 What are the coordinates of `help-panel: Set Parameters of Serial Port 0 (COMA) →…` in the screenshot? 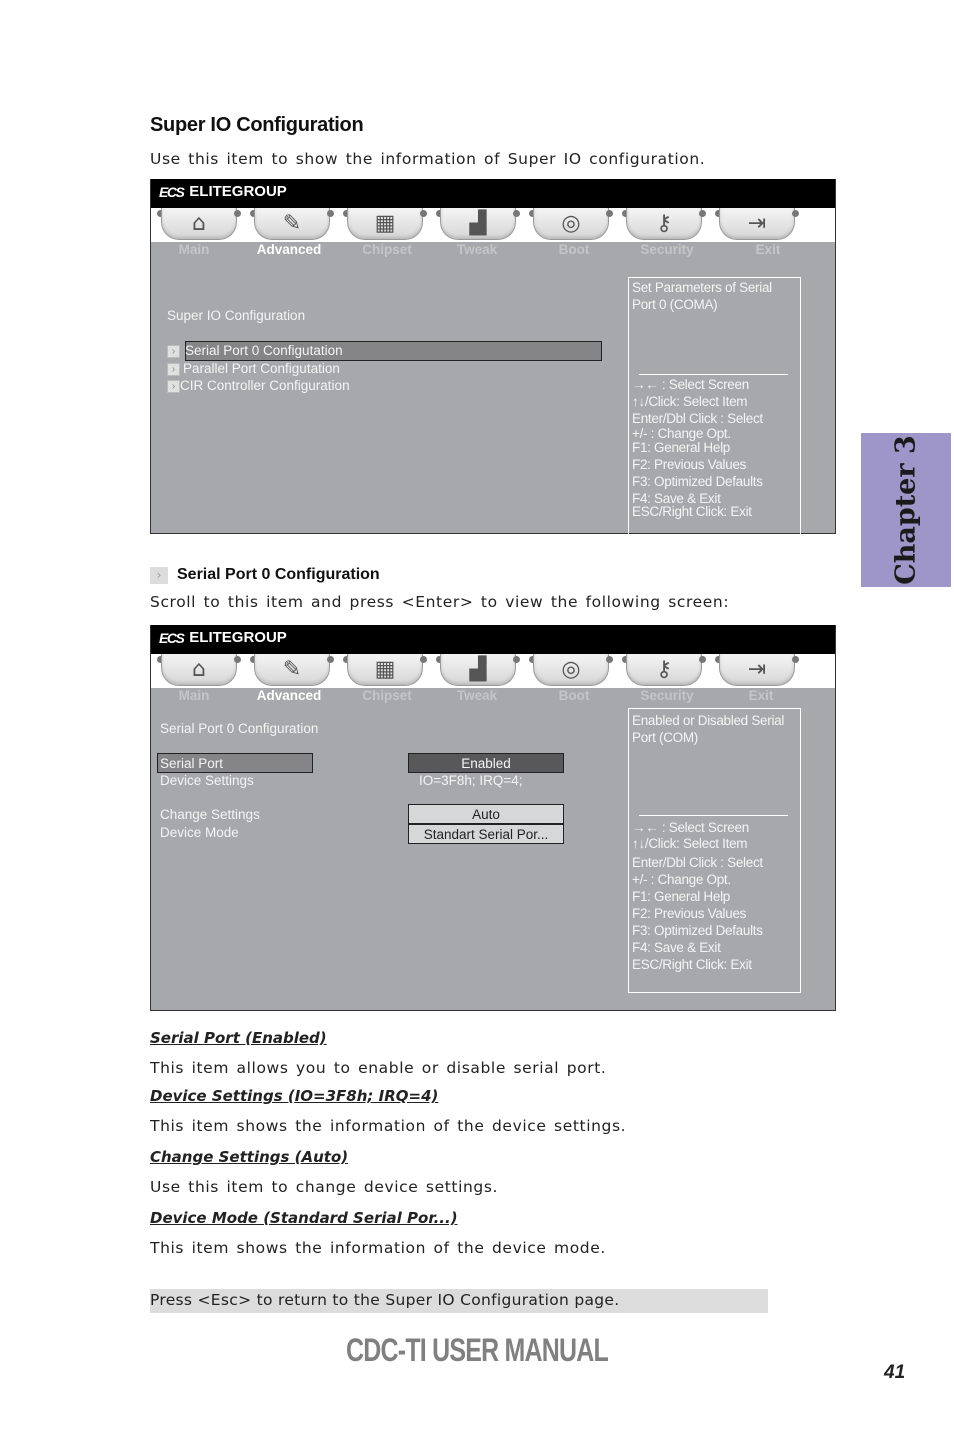 It's located at (714, 407).